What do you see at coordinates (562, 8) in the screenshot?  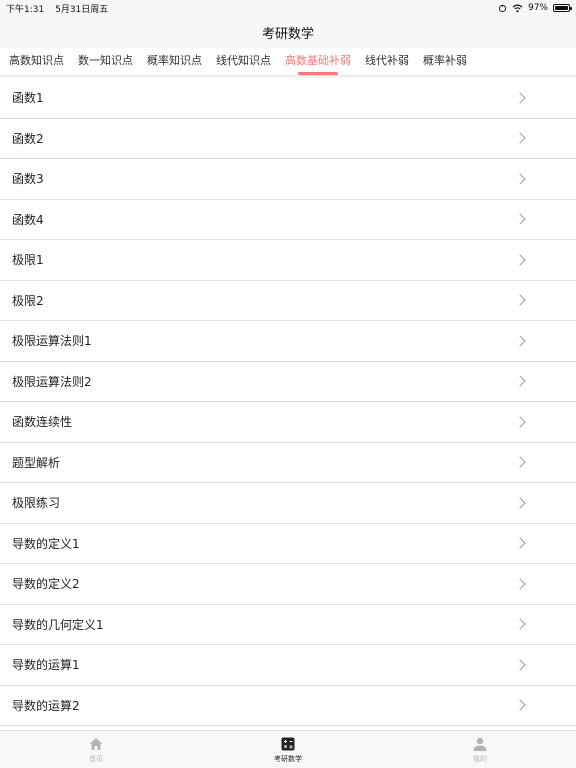 I see `battery-icon` at bounding box center [562, 8].